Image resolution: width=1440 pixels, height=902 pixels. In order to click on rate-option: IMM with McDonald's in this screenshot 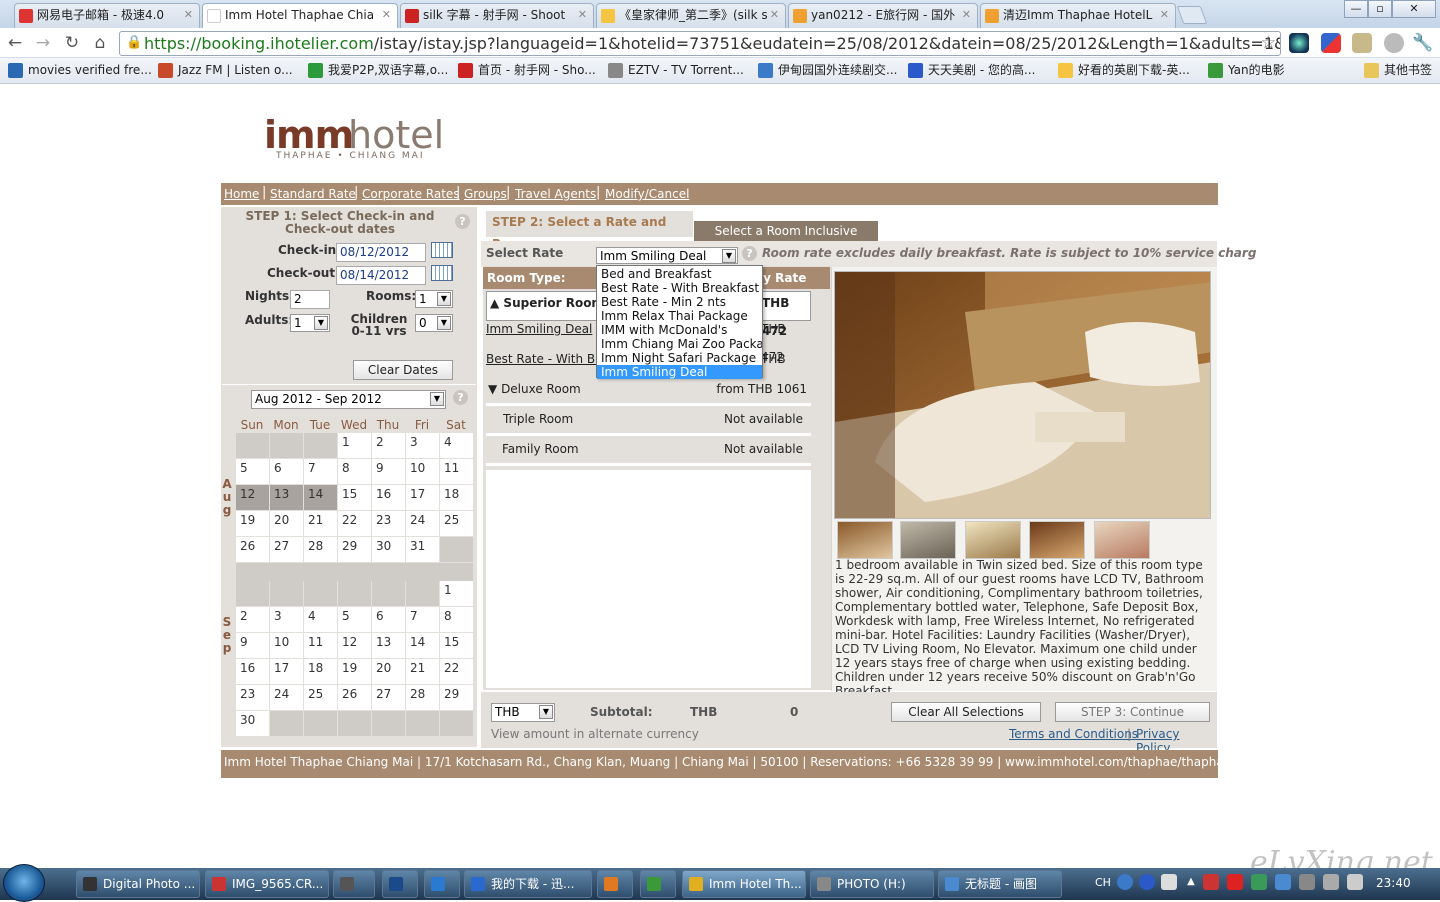, I will do `click(679, 330)`.